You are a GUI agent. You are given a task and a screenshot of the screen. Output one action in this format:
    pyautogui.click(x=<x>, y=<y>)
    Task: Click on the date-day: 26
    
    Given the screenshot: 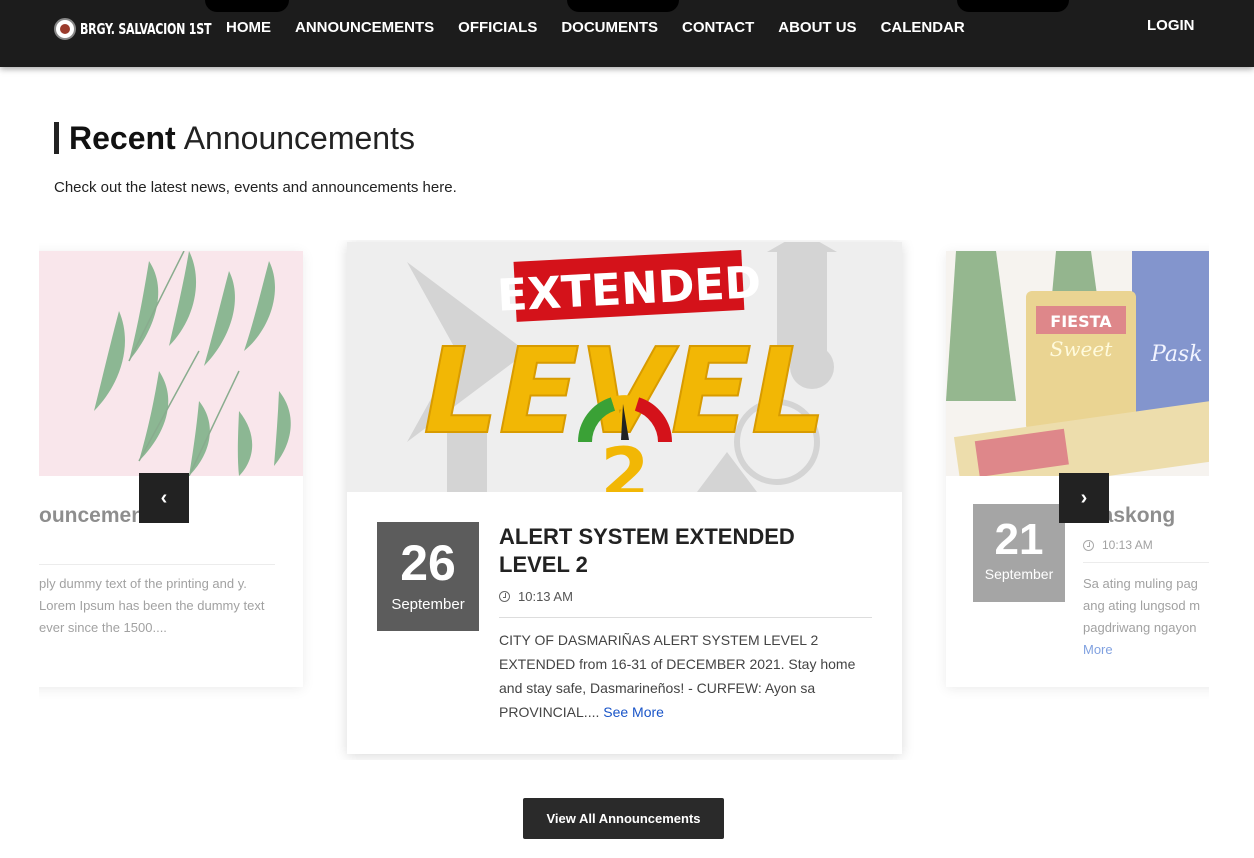 What is the action you would take?
    pyautogui.click(x=428, y=563)
    